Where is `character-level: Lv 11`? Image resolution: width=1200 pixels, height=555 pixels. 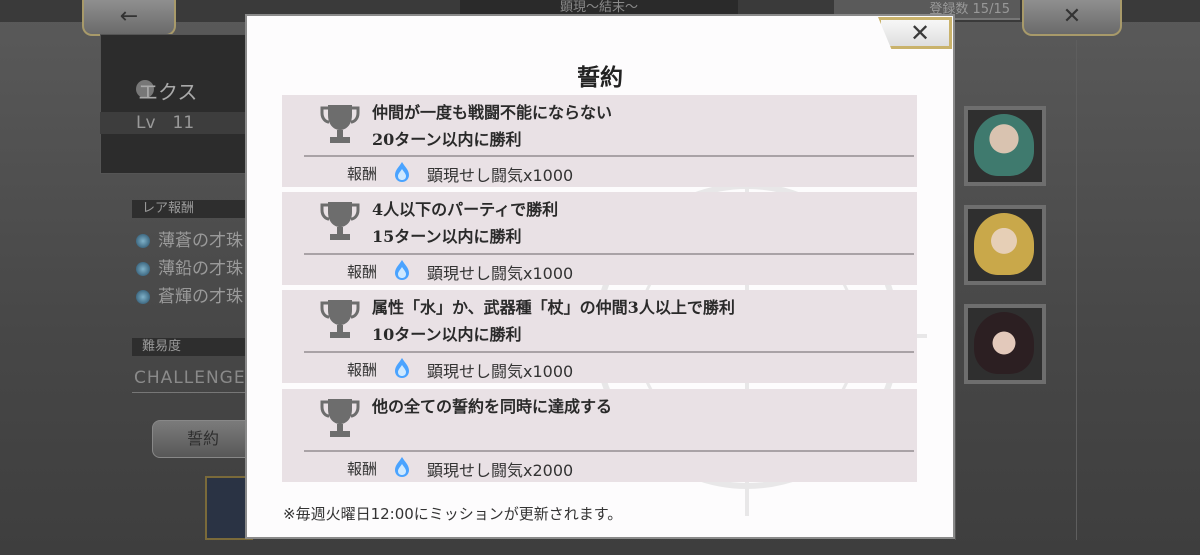 character-level: Lv 11 is located at coordinates (175, 123).